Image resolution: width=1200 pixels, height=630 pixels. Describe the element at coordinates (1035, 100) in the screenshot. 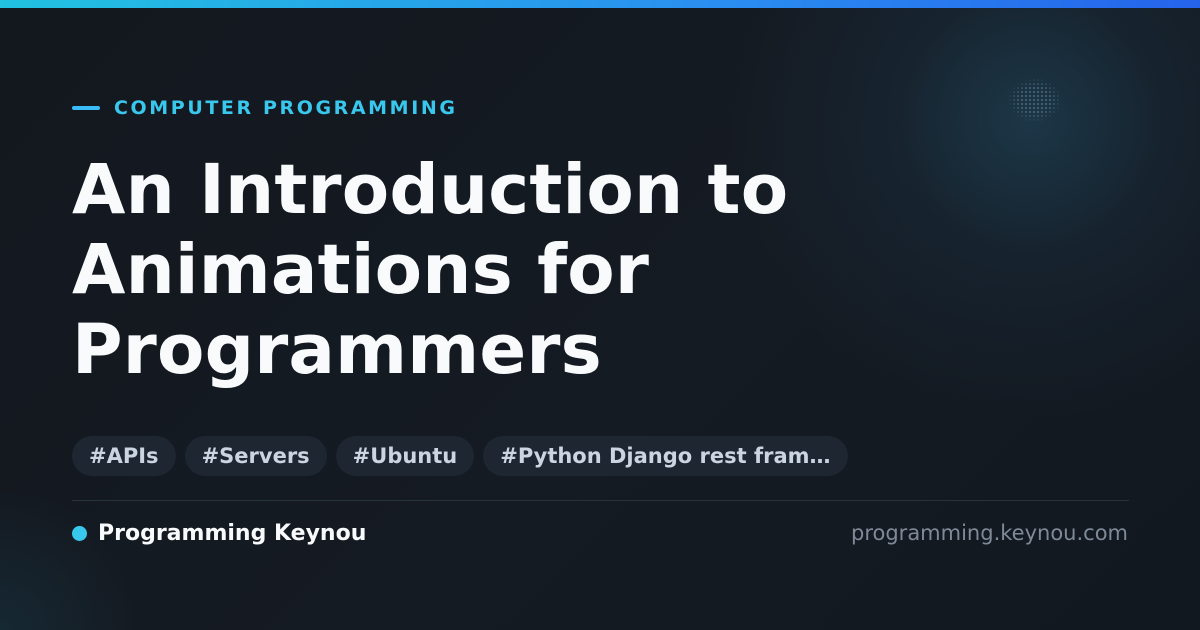

I see `decorative-dot-pattern` at that location.